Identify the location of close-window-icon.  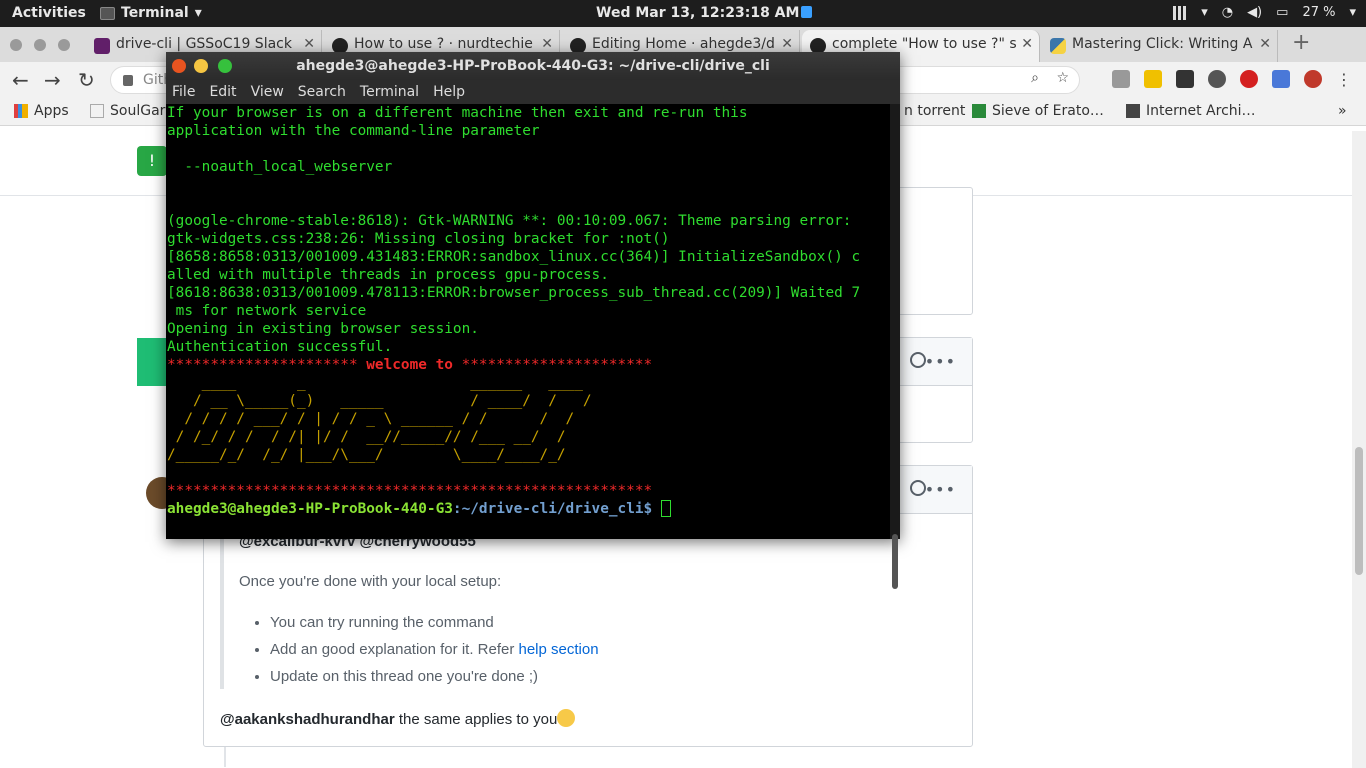
(179, 66).